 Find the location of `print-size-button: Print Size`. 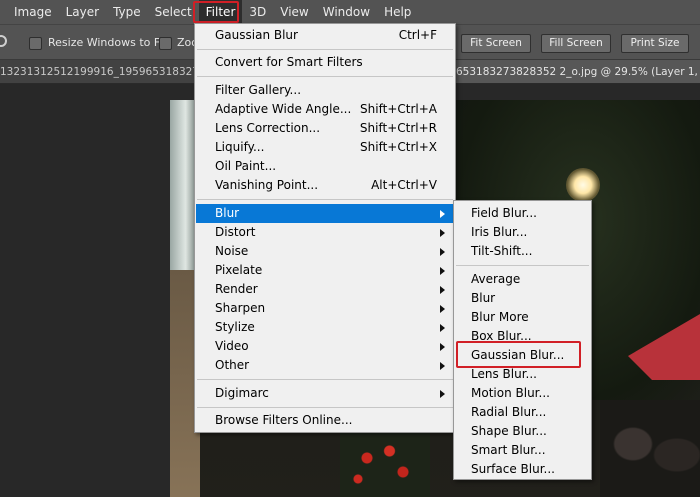

print-size-button: Print Size is located at coordinates (655, 43).